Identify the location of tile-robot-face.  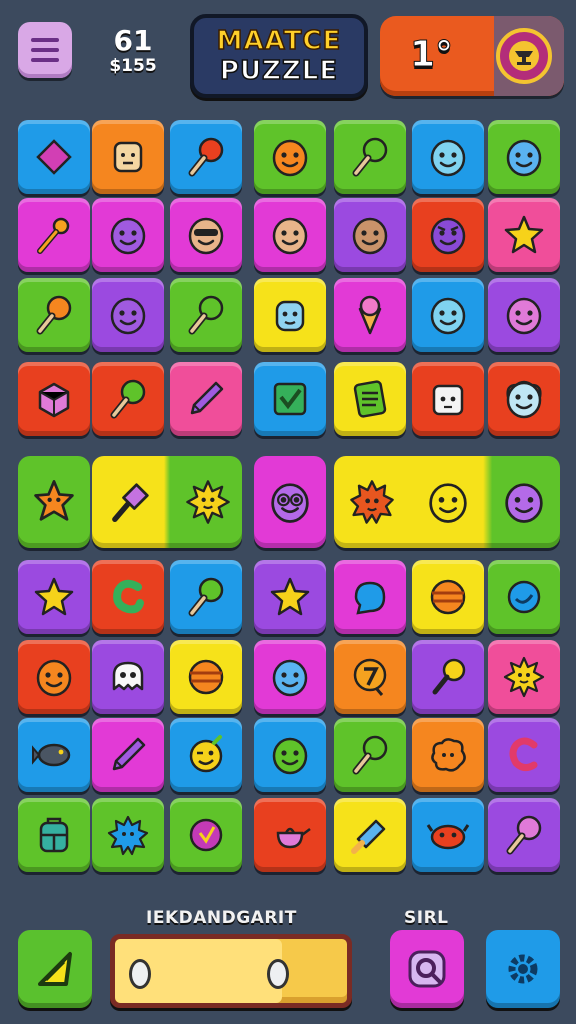
(290, 315).